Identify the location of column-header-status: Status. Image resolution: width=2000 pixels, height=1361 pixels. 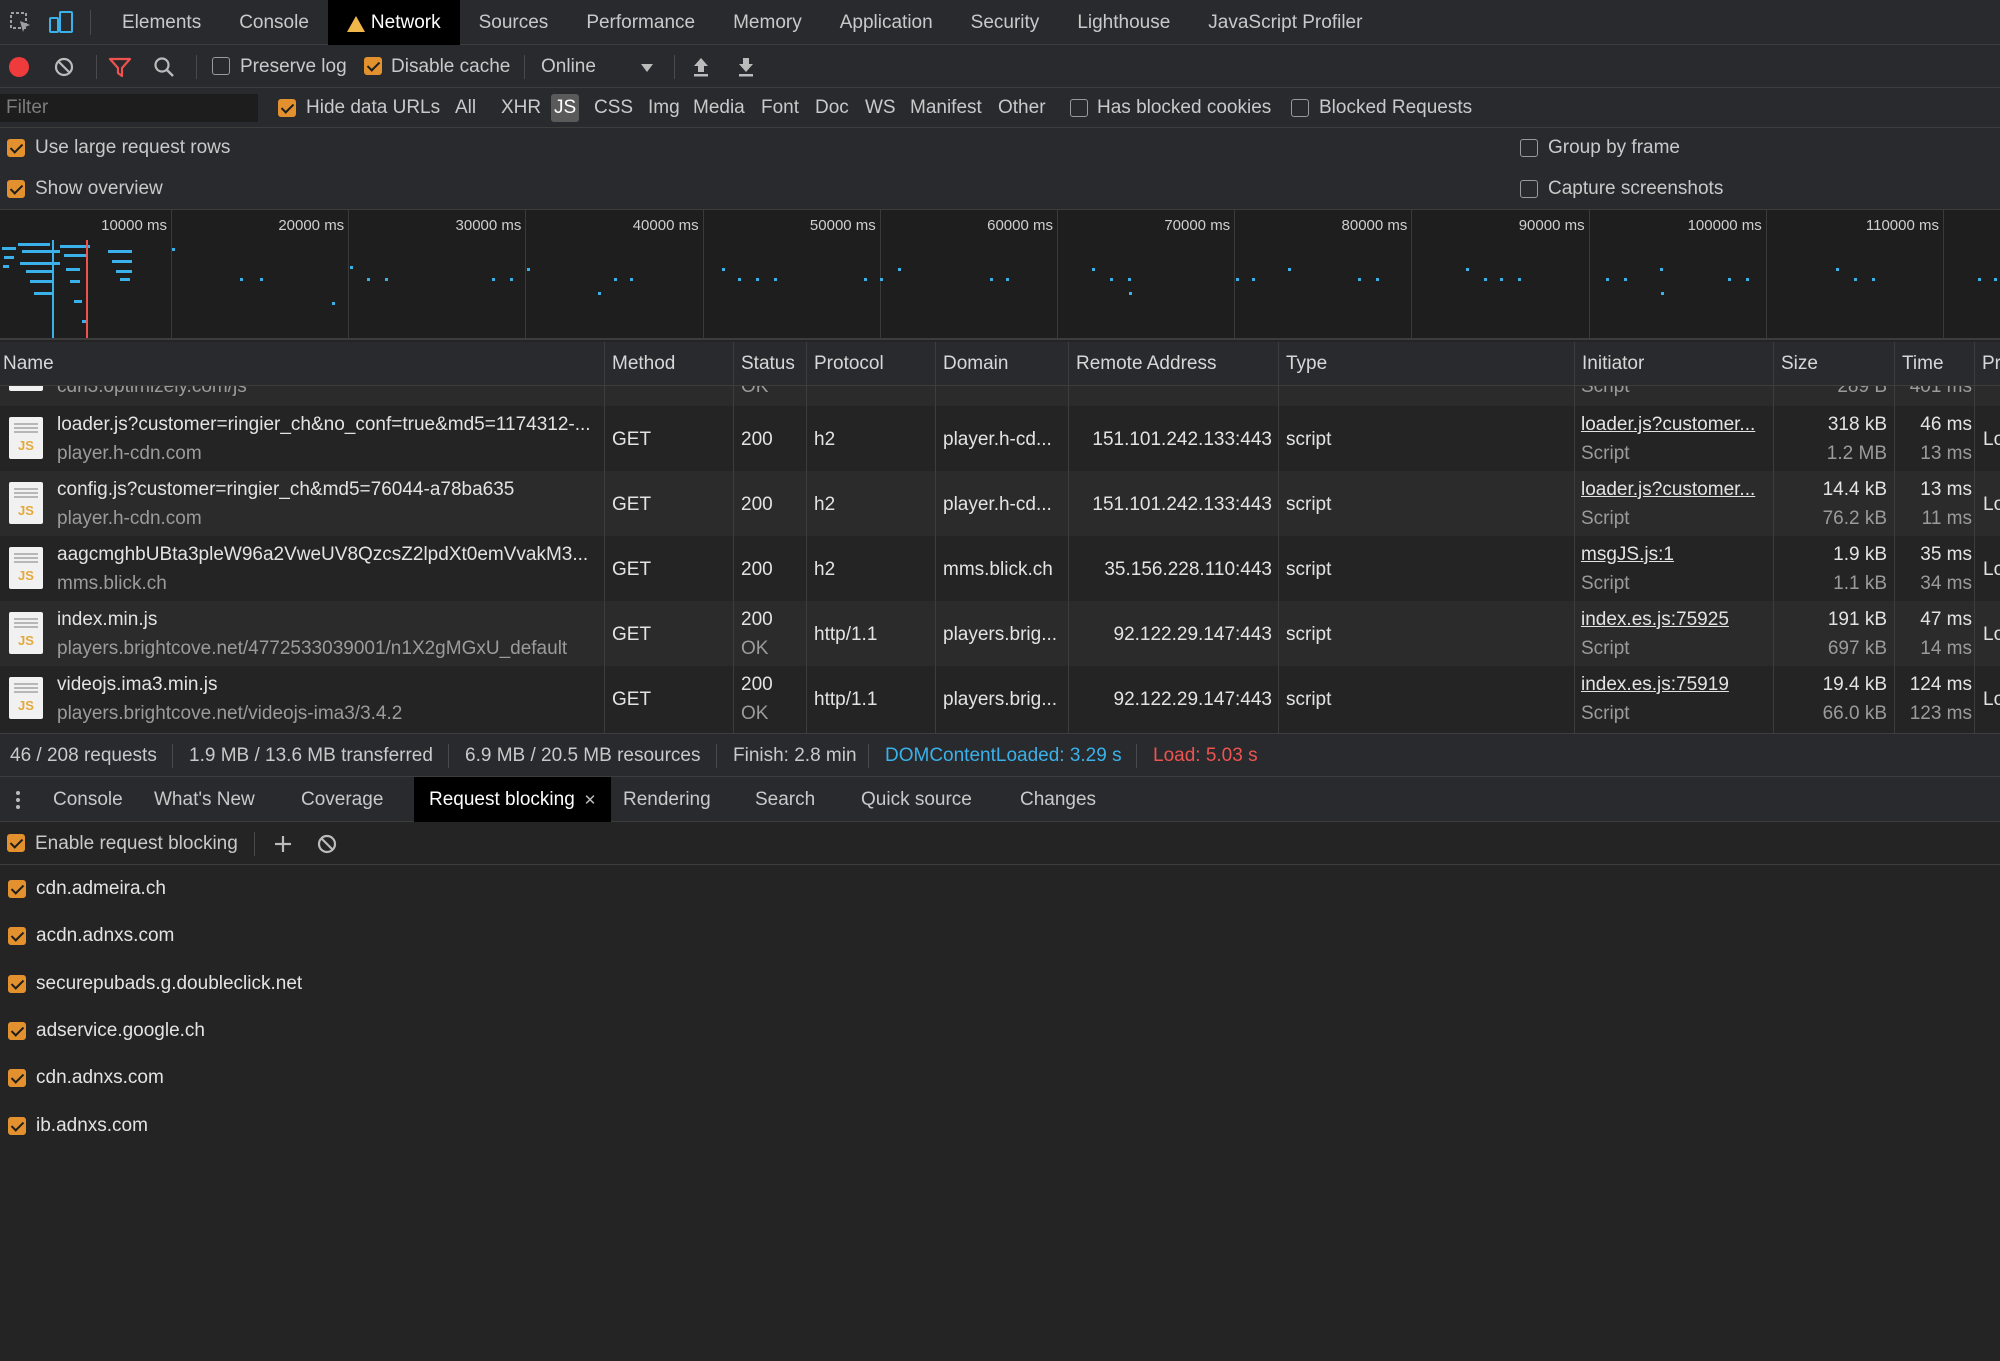
(764, 364).